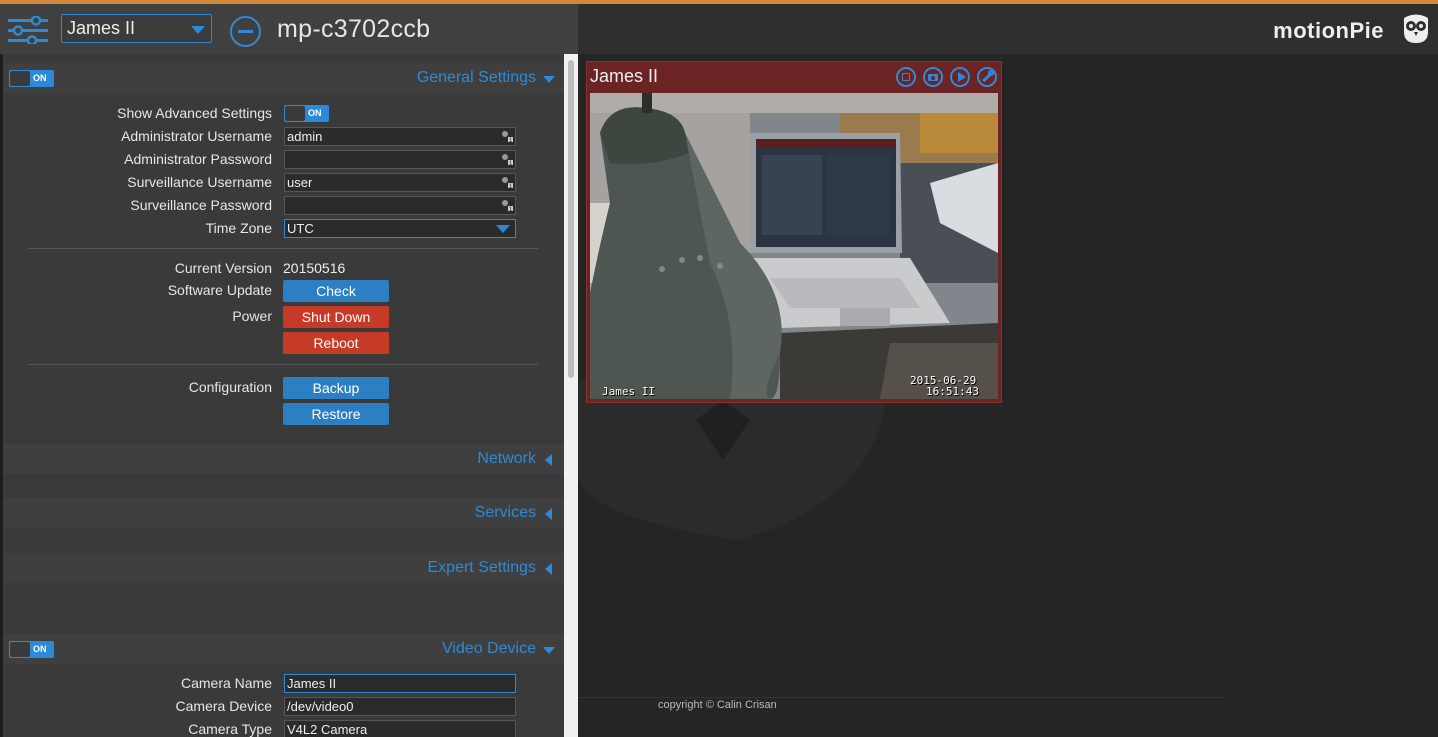 This screenshot has height=737, width=1438. What do you see at coordinates (245, 31) in the screenshot?
I see `remove-camera-icon` at bounding box center [245, 31].